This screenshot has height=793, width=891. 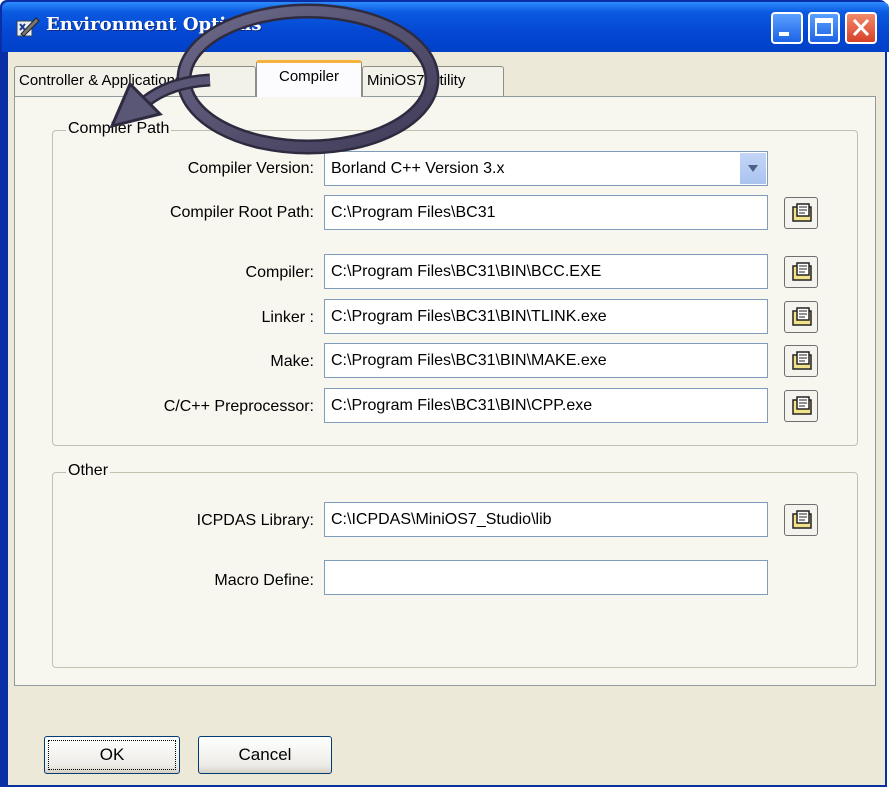 What do you see at coordinates (546, 316) in the screenshot?
I see `linker-path-field: C:\Program Files\BC31\BIN\TLINK.exe` at bounding box center [546, 316].